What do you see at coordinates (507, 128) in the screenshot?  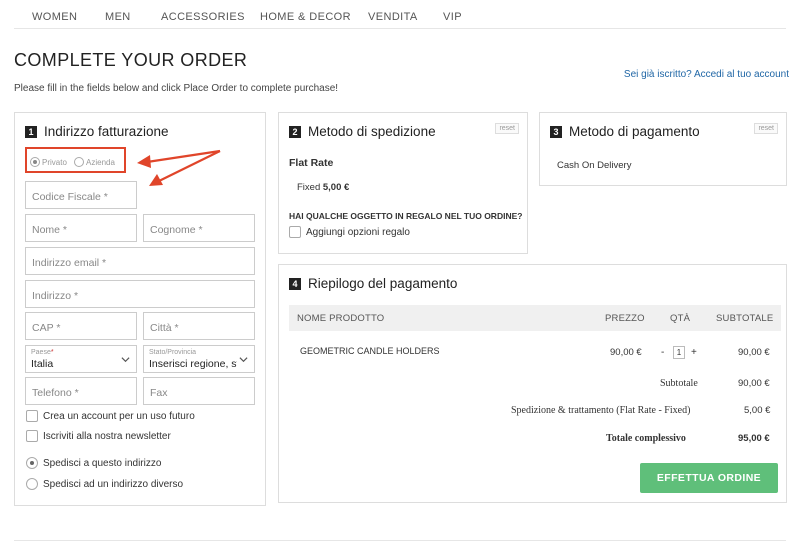 I see `shipping-reset-button: reset` at bounding box center [507, 128].